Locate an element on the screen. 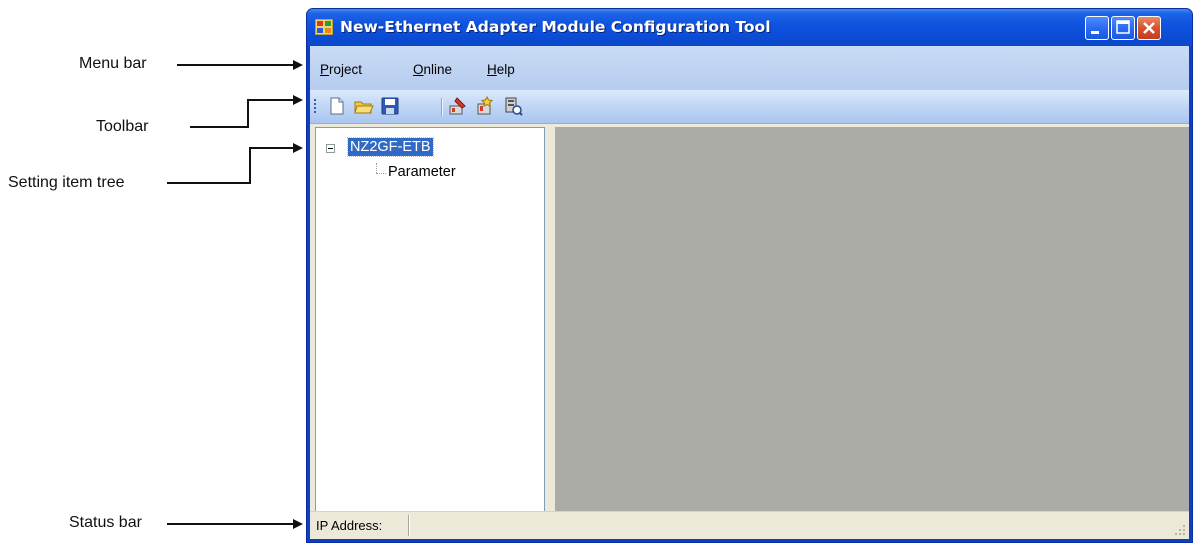  toolbar is located at coordinates (749, 107).